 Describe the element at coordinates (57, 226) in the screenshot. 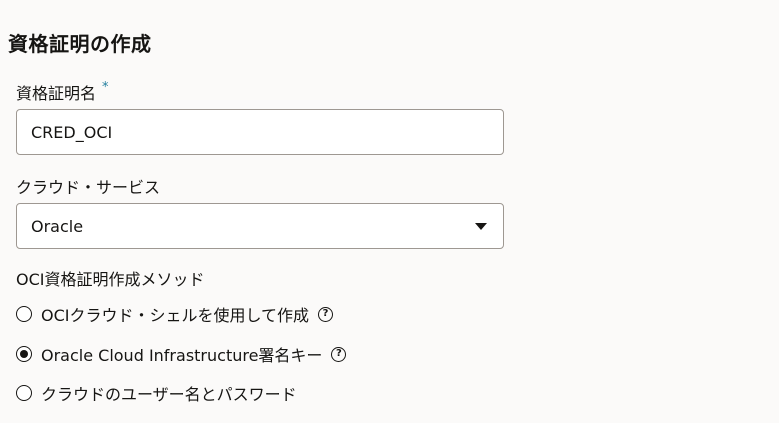

I see `cloud-service-selected-value: Oracle` at that location.